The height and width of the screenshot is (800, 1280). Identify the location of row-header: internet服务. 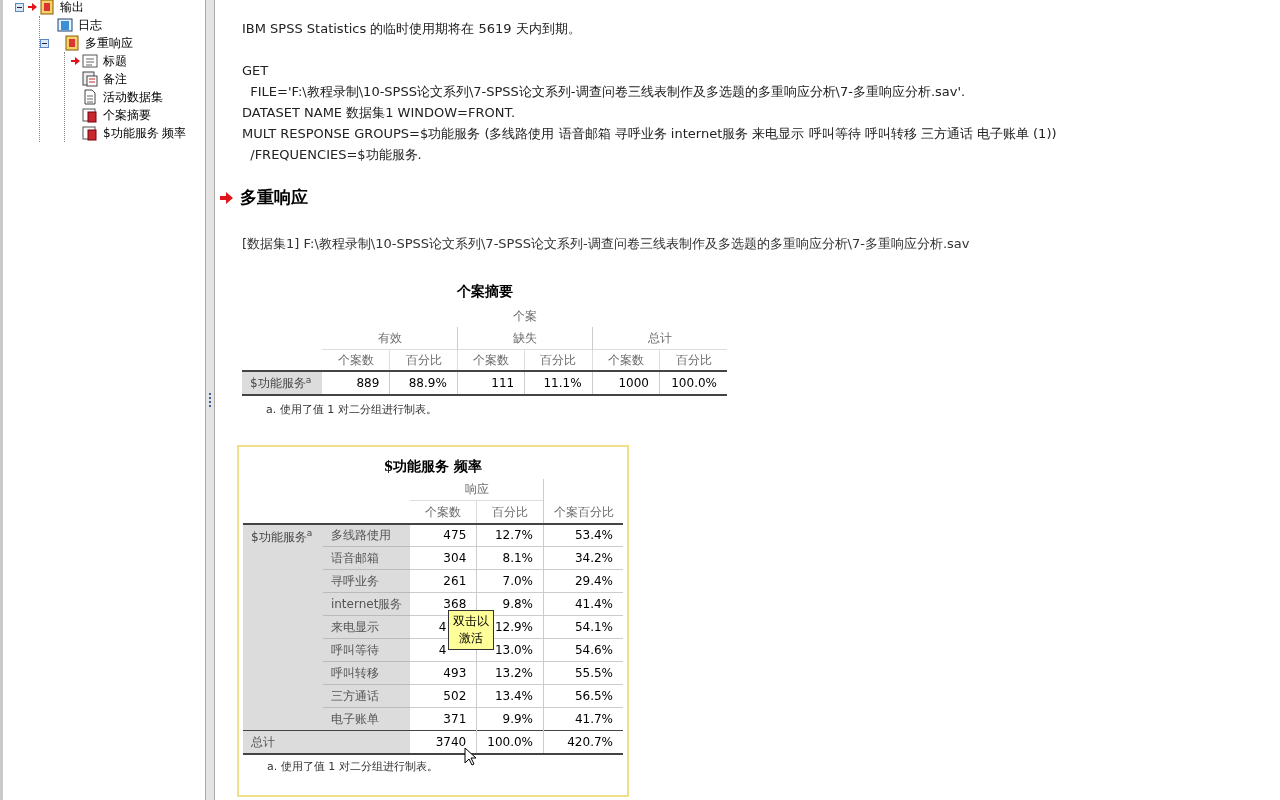
(366, 604).